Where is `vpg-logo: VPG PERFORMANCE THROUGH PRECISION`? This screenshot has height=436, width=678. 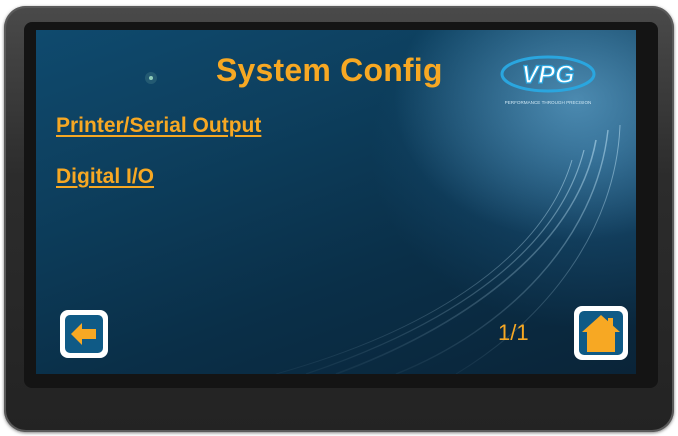
vpg-logo: VPG PERFORMANCE THROUGH PRECISION is located at coordinates (556, 78).